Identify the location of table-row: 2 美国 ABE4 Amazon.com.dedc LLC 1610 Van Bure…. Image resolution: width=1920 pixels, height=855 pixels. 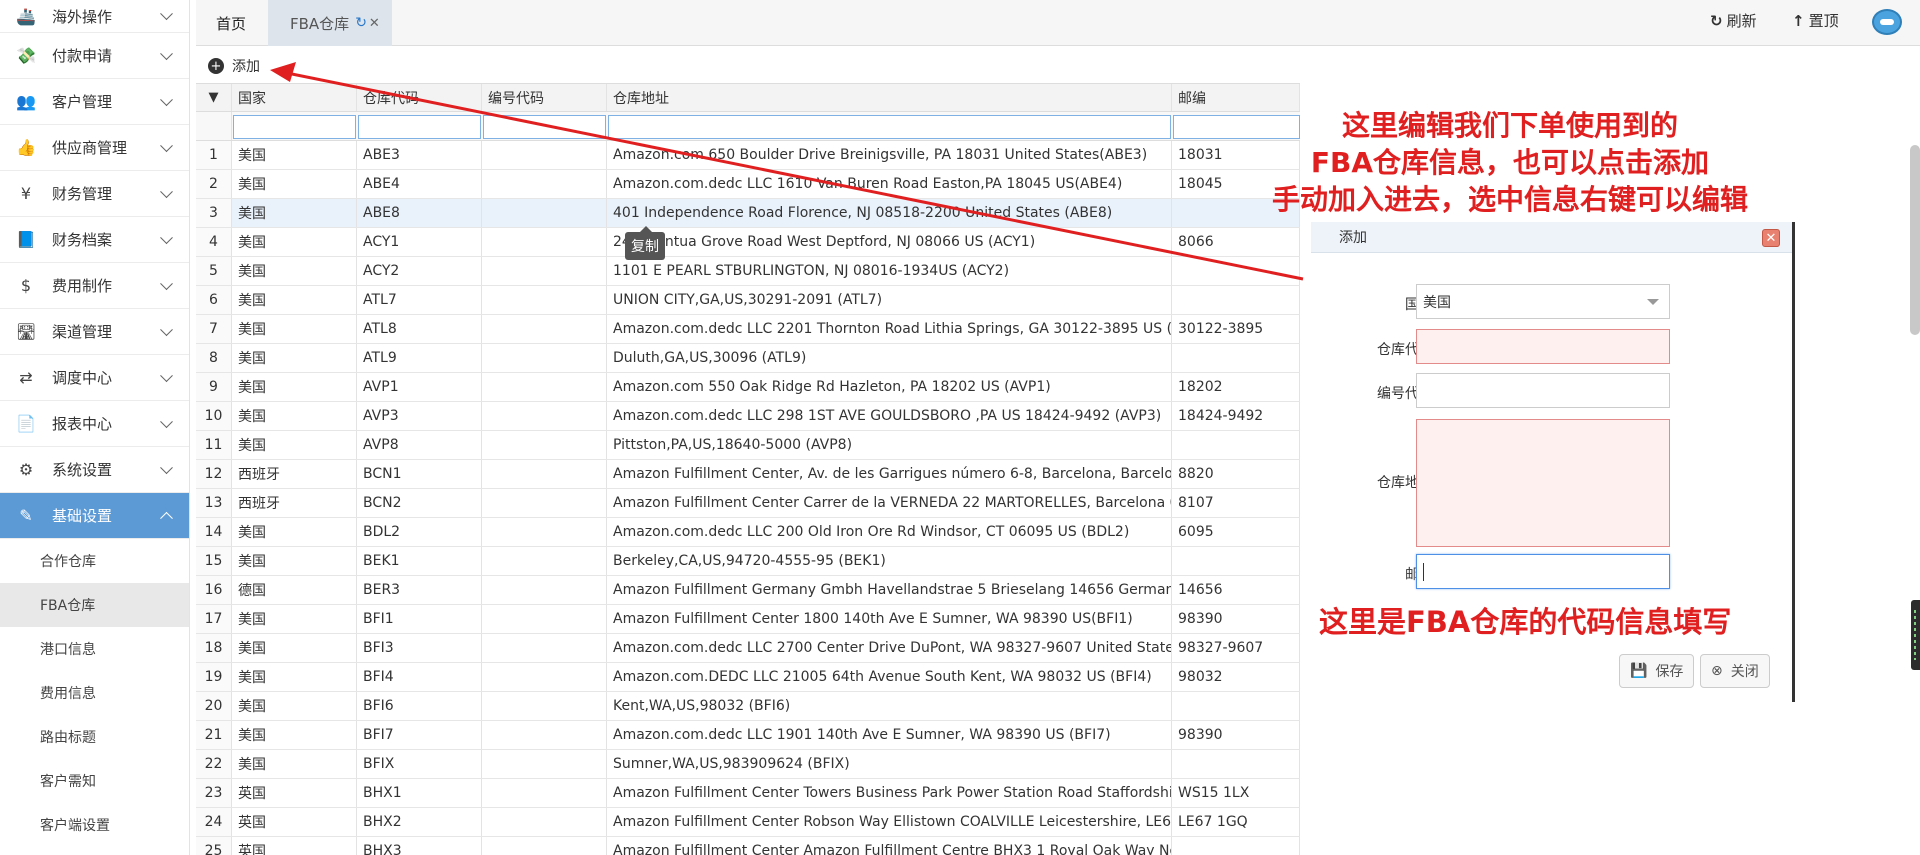
(748, 184).